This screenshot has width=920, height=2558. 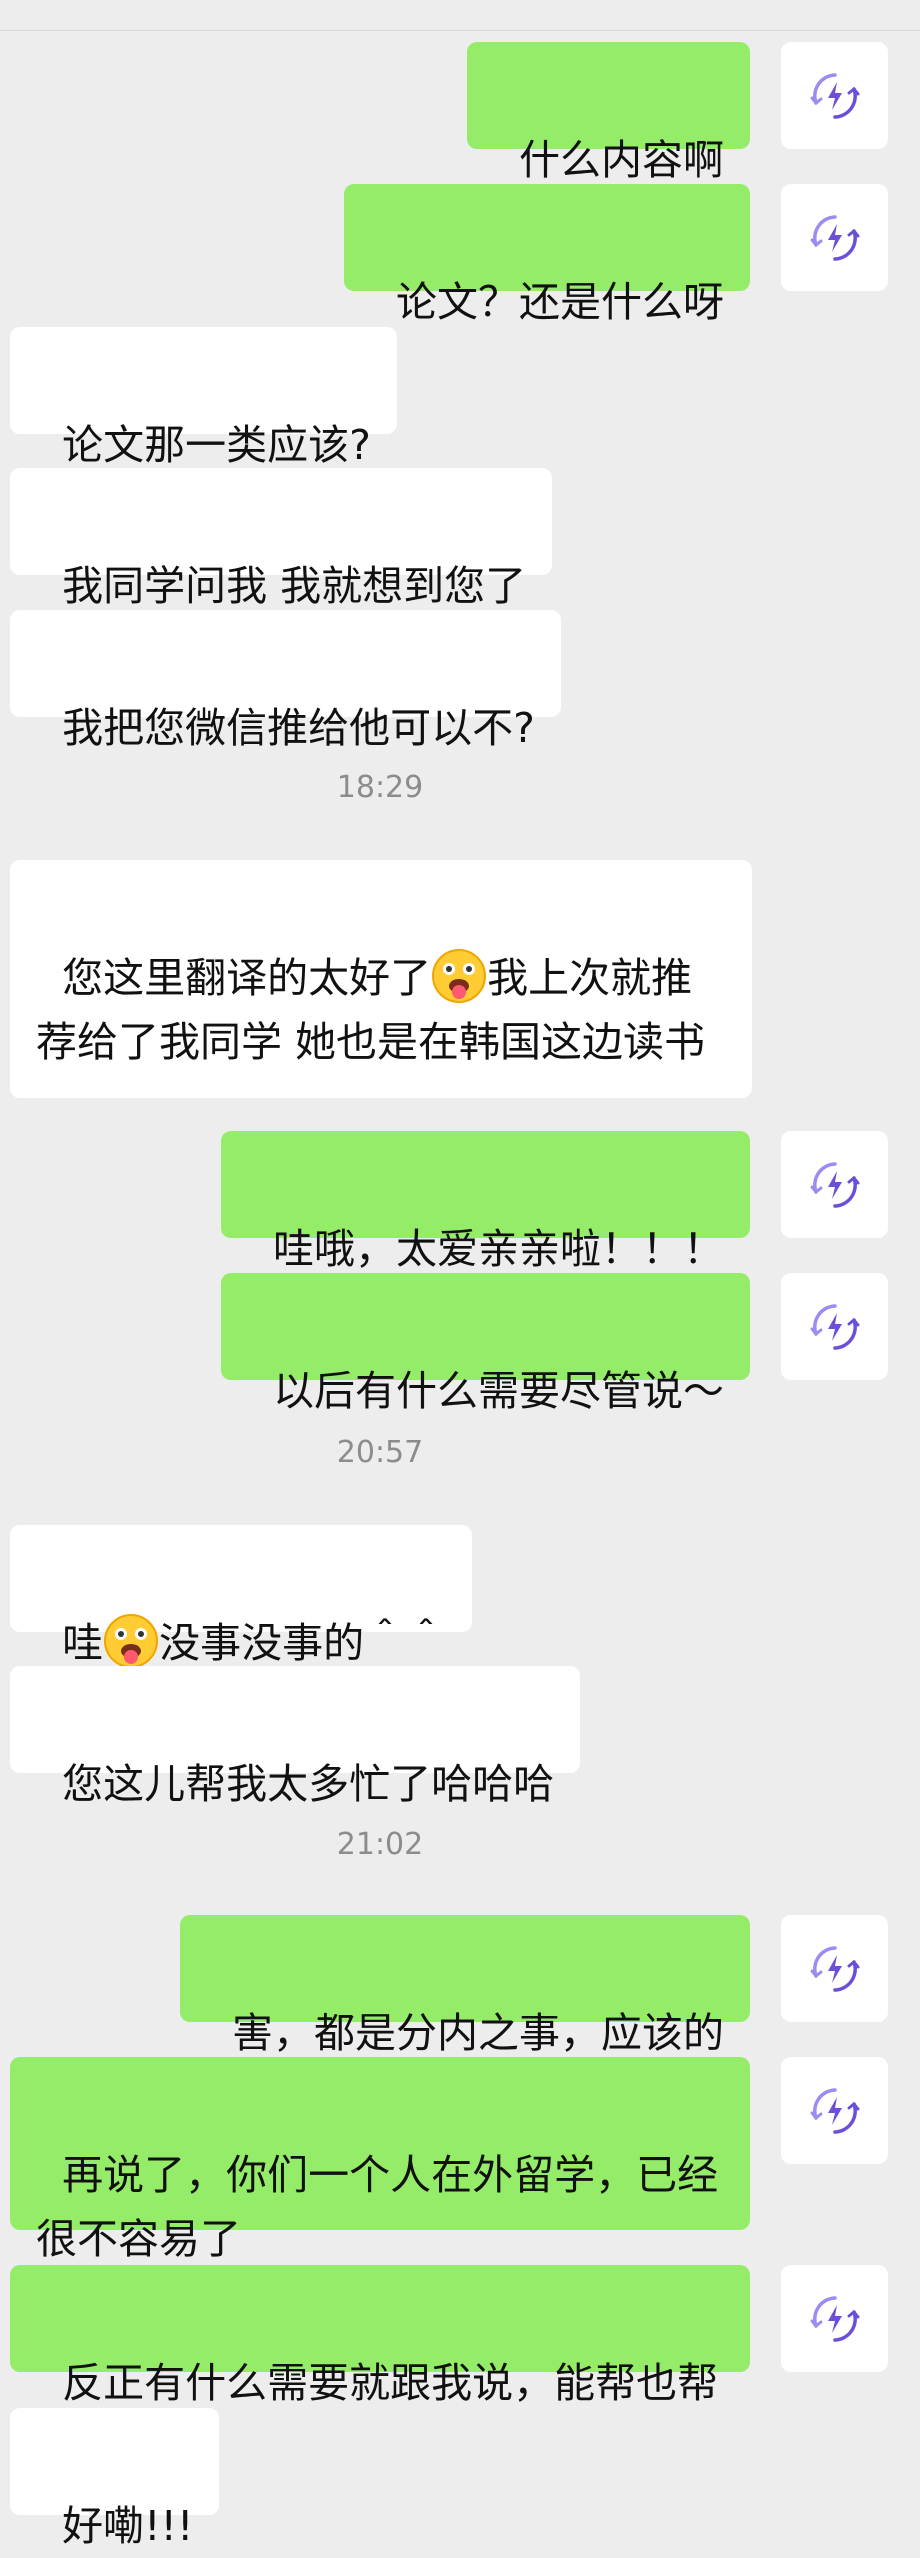 What do you see at coordinates (294, 586) in the screenshot?
I see `message-text: 我同学问我 我就想到您了` at bounding box center [294, 586].